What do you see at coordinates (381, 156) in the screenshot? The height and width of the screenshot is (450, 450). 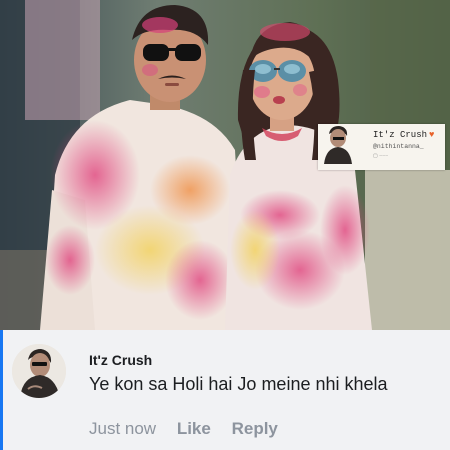 I see `watermark-meta-icons: ▢ ┈┈┈` at bounding box center [381, 156].